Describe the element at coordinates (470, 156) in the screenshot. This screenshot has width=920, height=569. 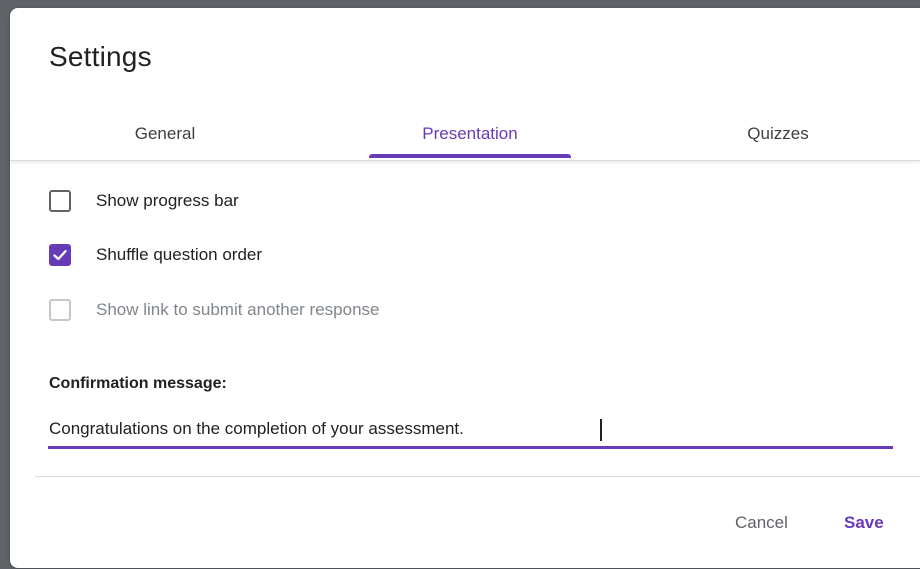
I see `active-tab-indicator` at that location.